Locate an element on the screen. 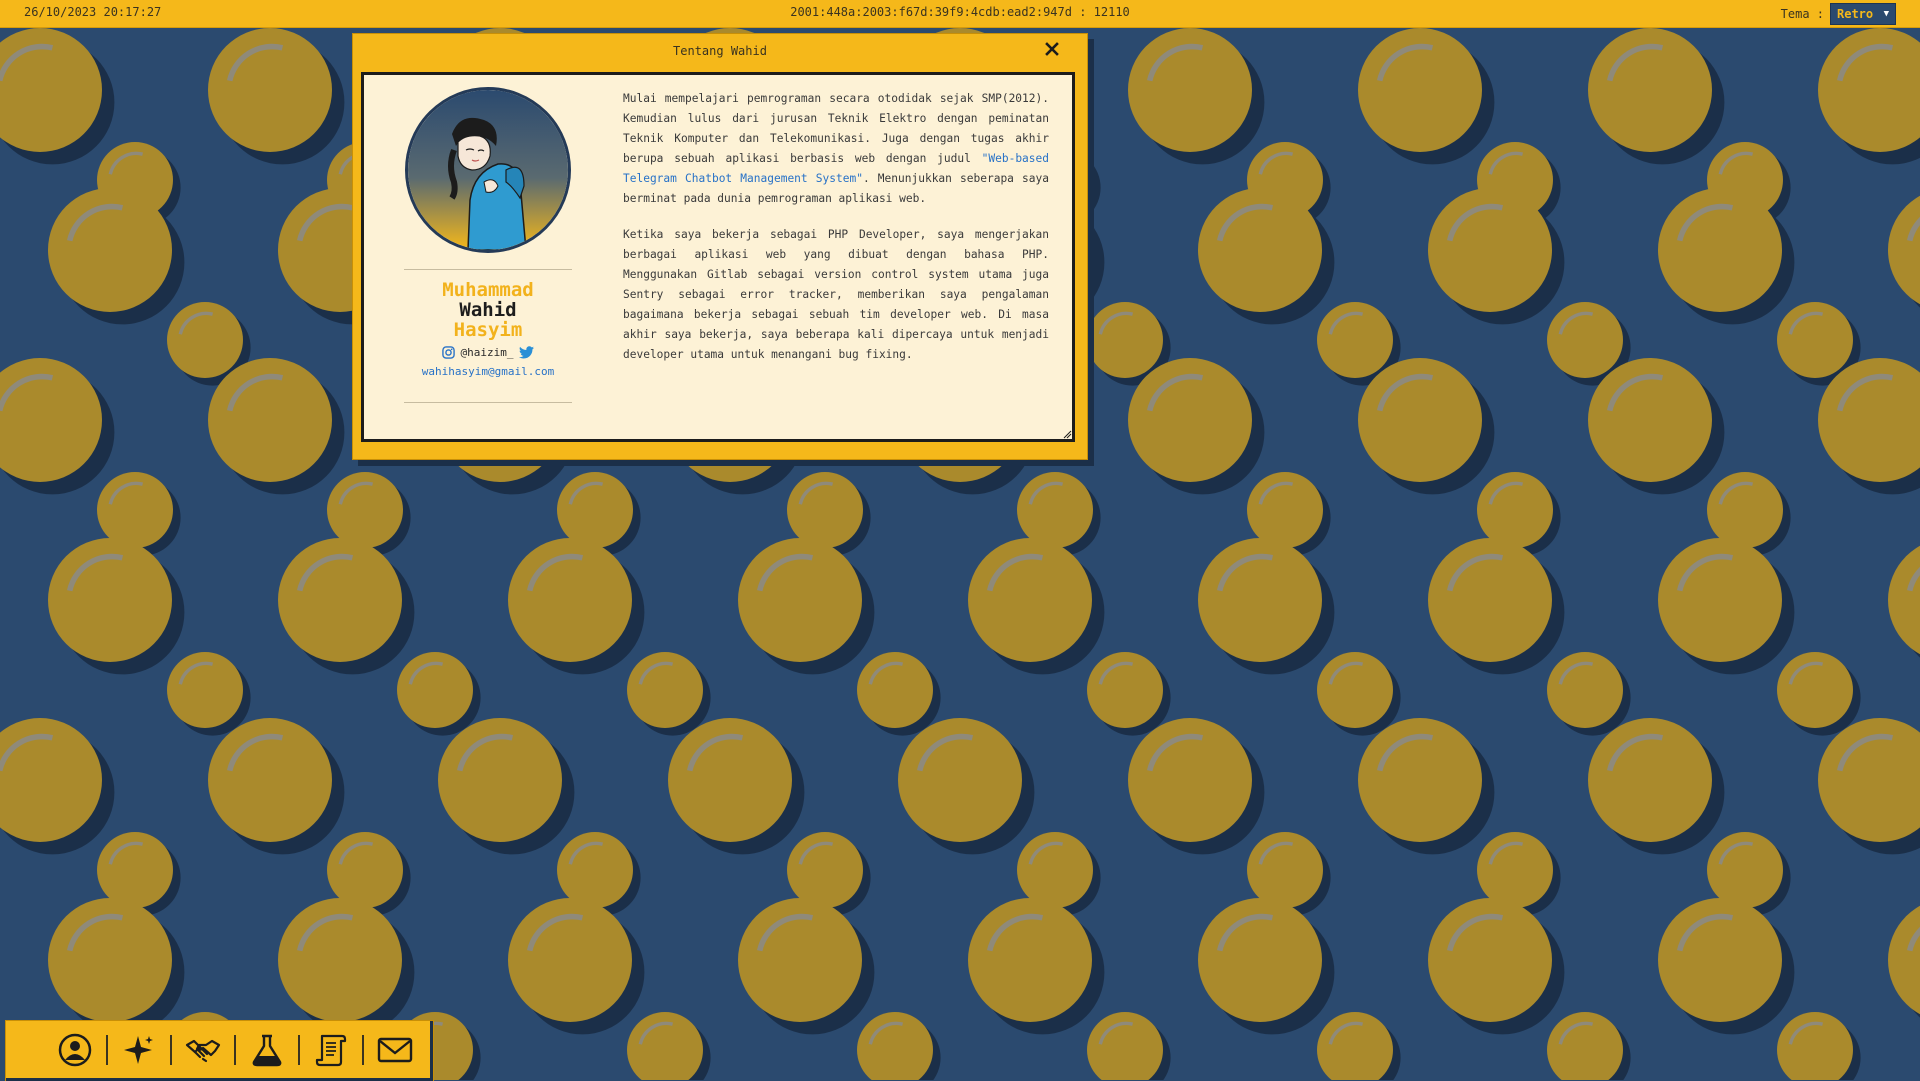 This screenshot has height=1081, width=1920. twitter-icon is located at coordinates (527, 352).